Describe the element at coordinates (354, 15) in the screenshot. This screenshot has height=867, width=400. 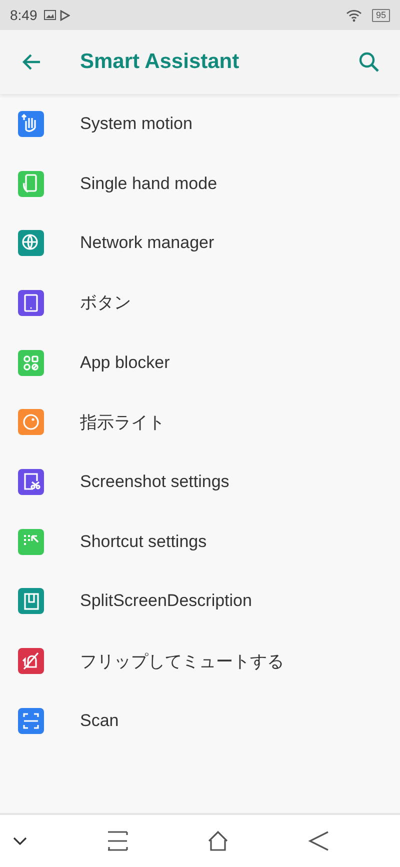
I see `wifi-icon` at that location.